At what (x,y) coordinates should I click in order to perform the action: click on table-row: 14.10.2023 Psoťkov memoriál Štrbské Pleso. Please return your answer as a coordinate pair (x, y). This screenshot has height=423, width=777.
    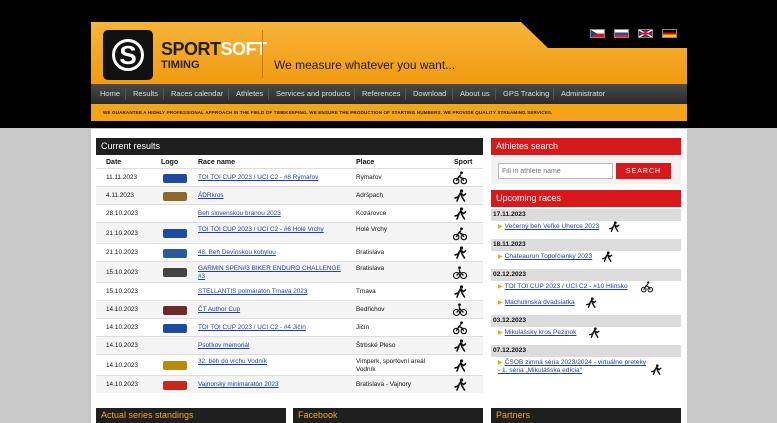
    Looking at the image, I should click on (289, 345).